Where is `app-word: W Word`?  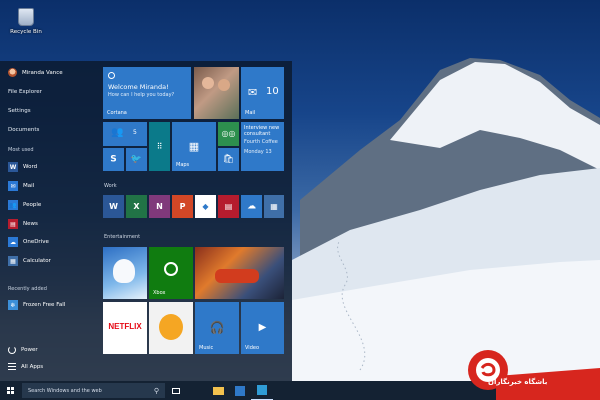 app-word: W Word is located at coordinates (22, 167).